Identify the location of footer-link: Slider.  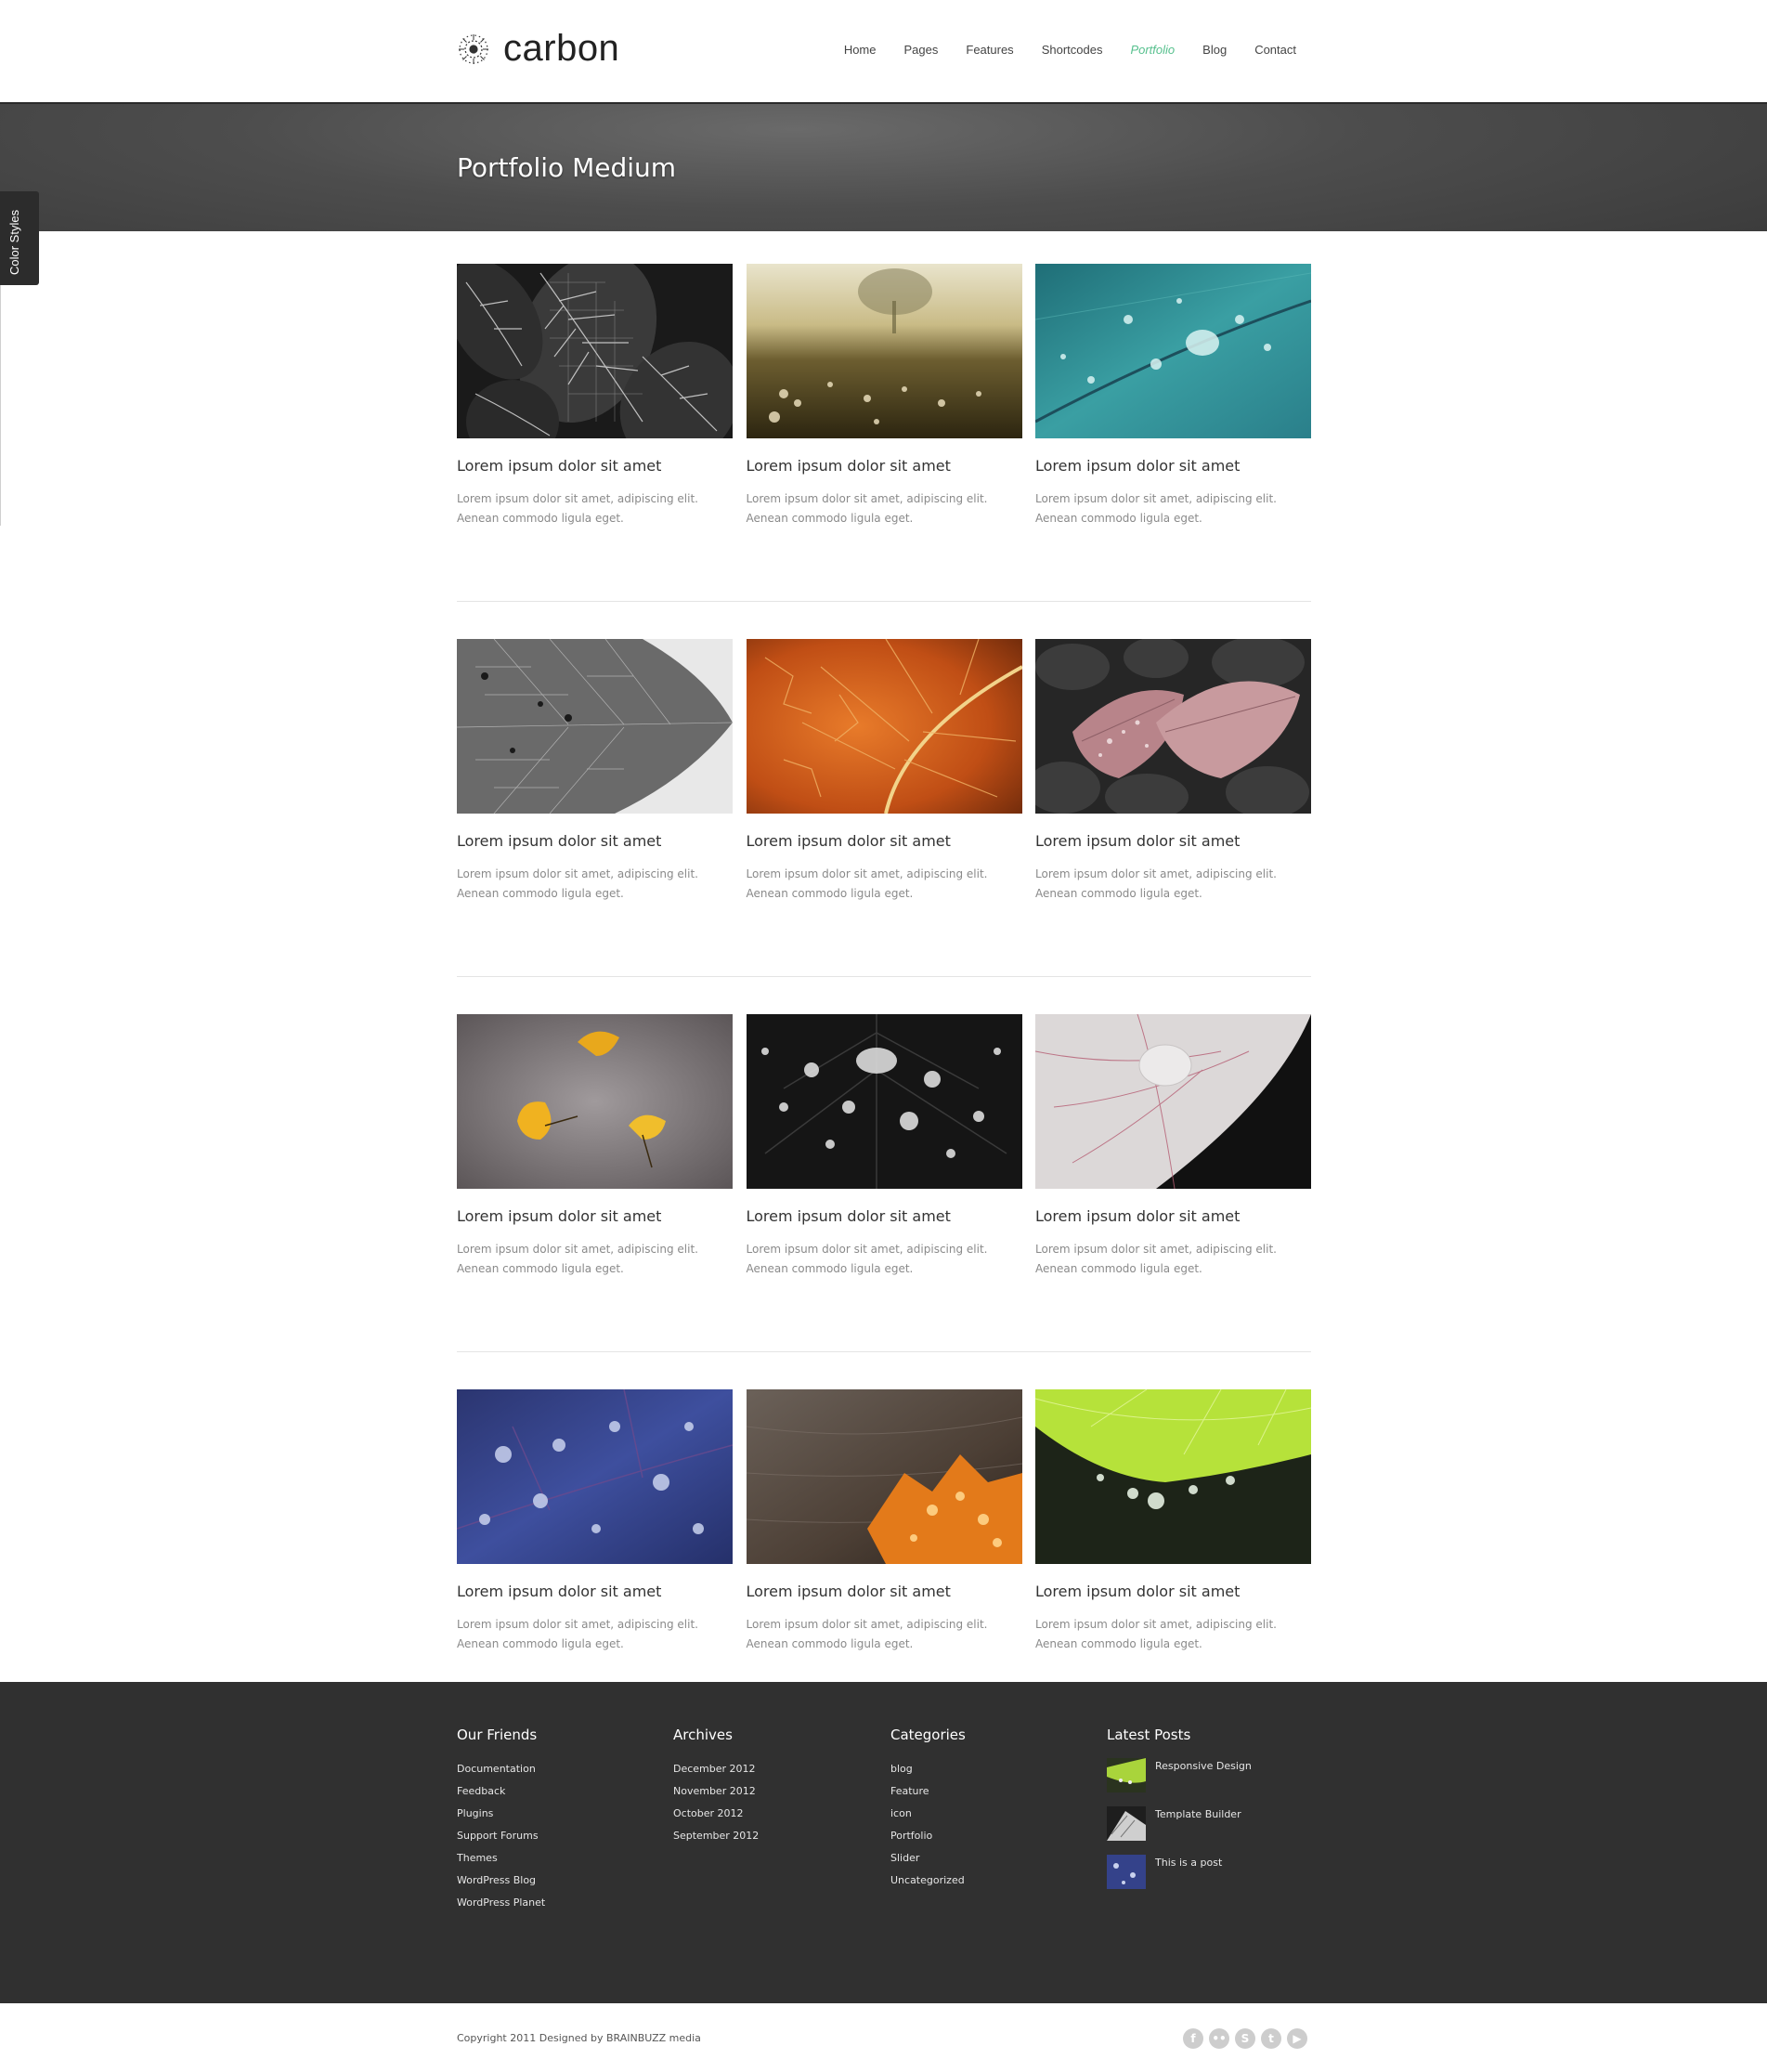
(928, 1858).